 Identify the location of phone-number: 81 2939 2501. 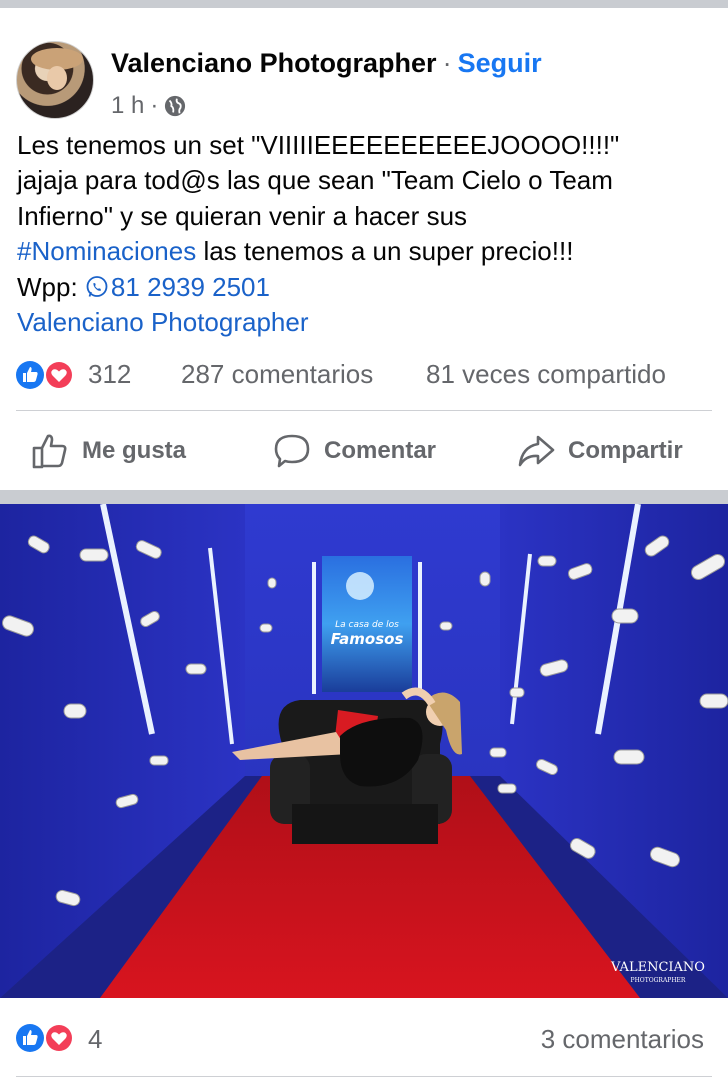
(190, 286).